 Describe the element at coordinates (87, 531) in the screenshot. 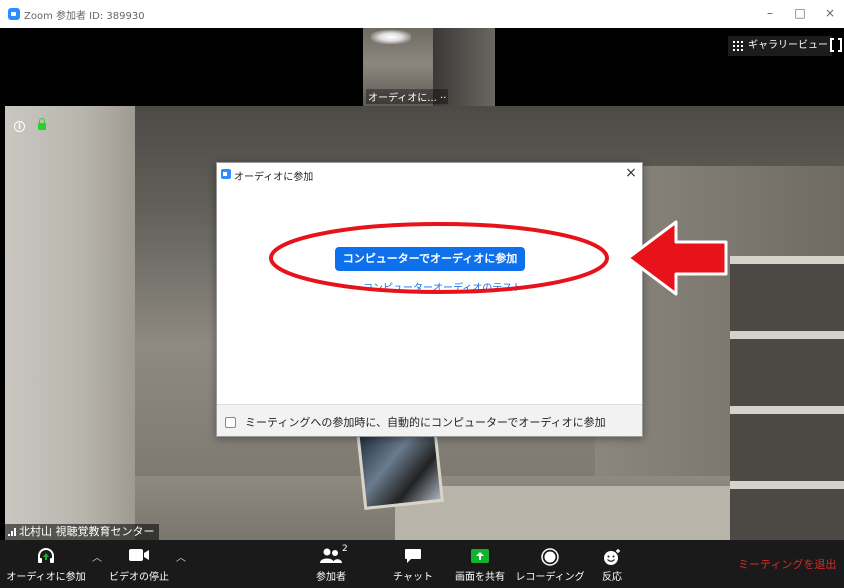

I see `participant-name: 北村山 視聴覚教育センター` at that location.